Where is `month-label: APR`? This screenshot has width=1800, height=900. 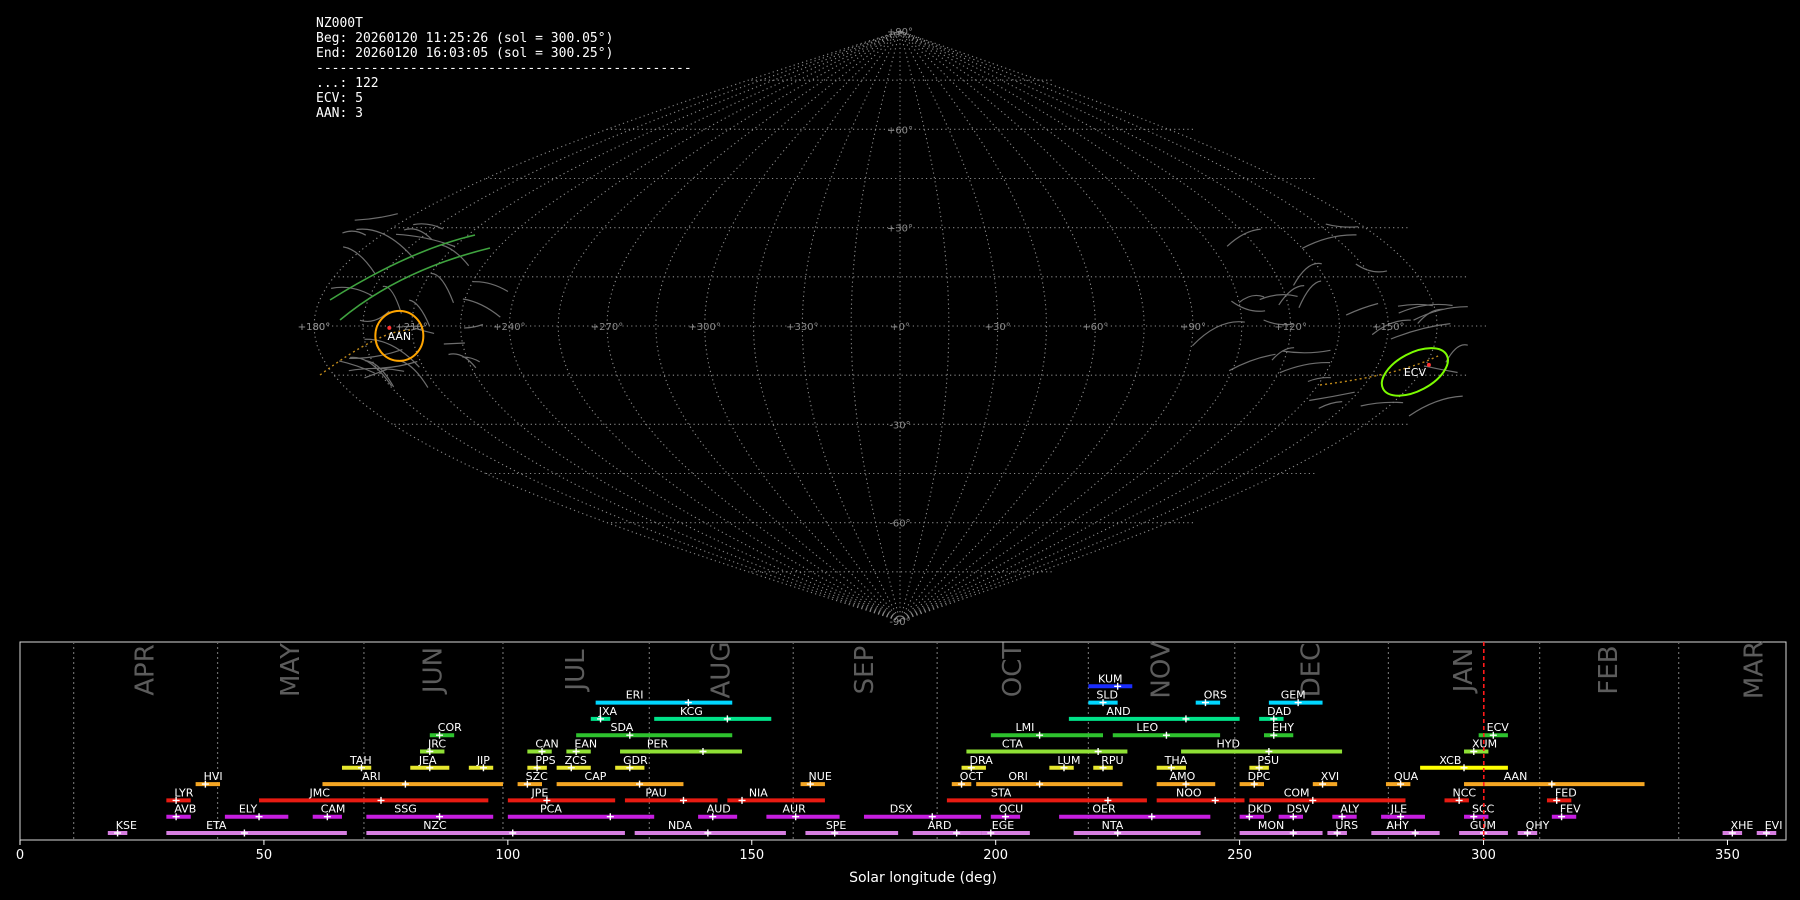 month-label: APR is located at coordinates (146, 670).